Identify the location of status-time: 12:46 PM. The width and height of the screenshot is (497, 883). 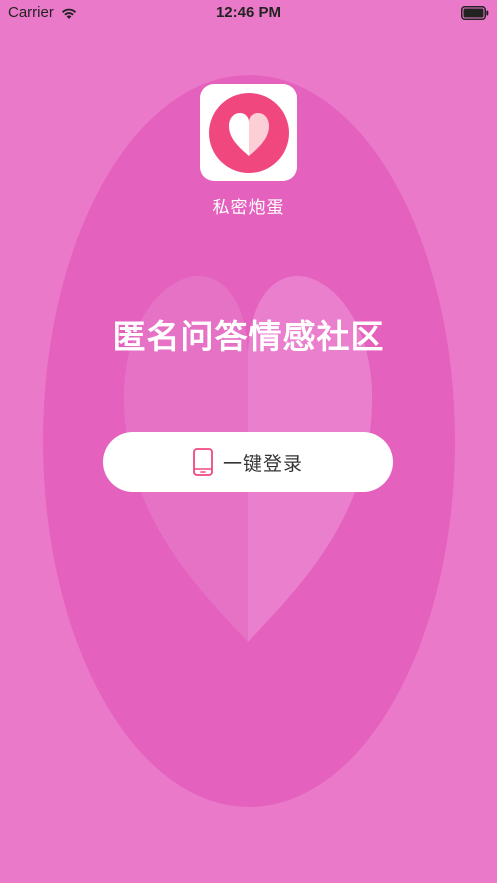
(248, 12).